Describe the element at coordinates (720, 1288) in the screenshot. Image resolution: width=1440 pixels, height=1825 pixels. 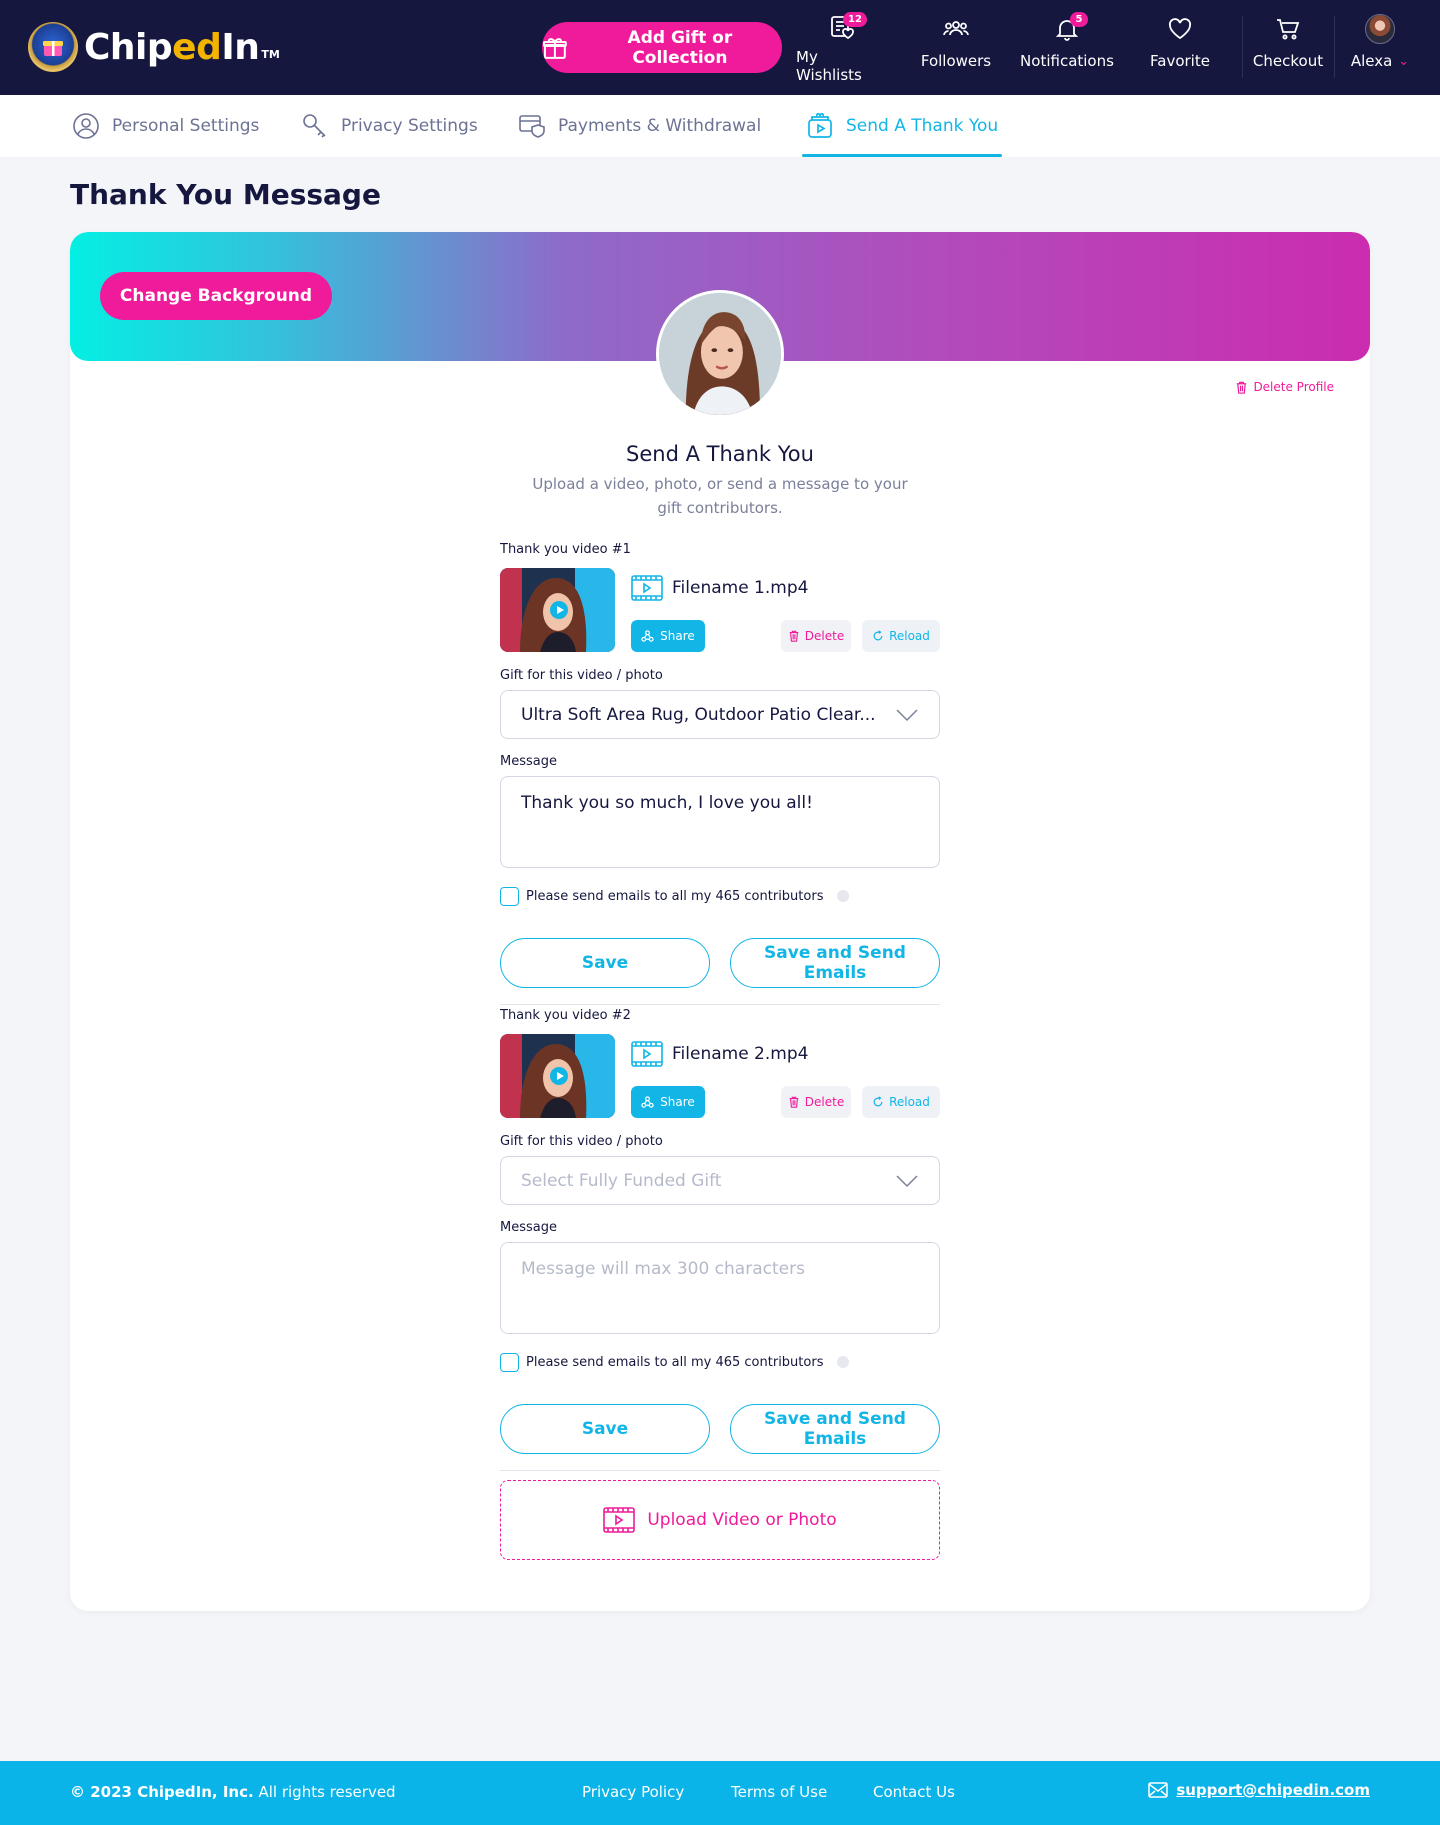
I see `message-textarea: Message will max 300 characters` at that location.